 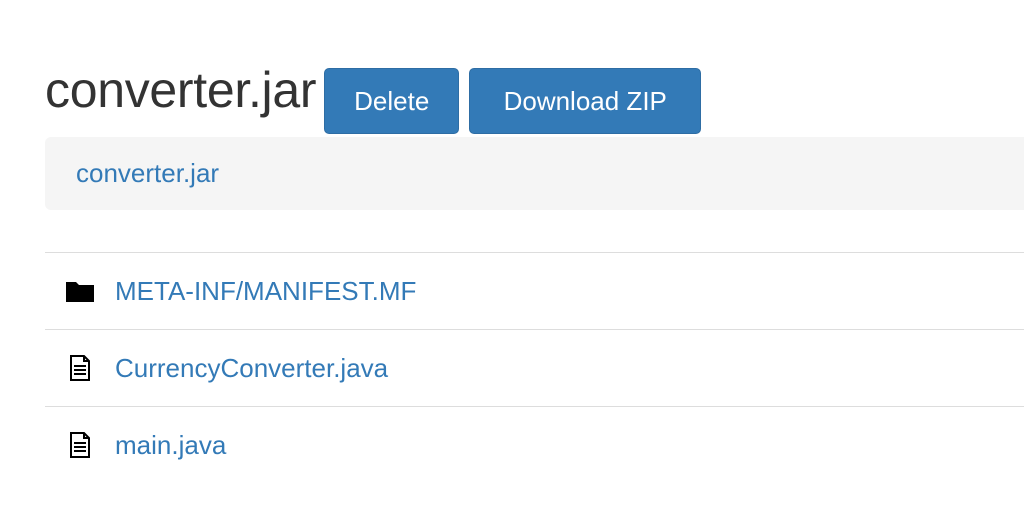 What do you see at coordinates (181, 90) in the screenshot?
I see `page-title: converter.jar` at bounding box center [181, 90].